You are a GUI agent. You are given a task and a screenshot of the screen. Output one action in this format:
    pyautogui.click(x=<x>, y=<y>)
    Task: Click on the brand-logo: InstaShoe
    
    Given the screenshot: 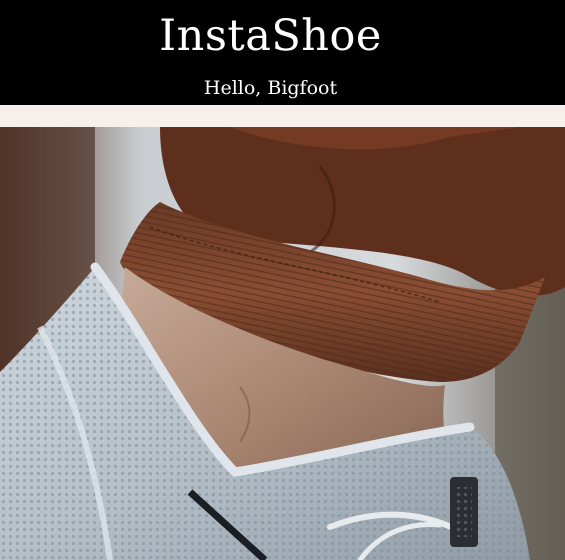 What is the action you would take?
    pyautogui.click(x=270, y=36)
    